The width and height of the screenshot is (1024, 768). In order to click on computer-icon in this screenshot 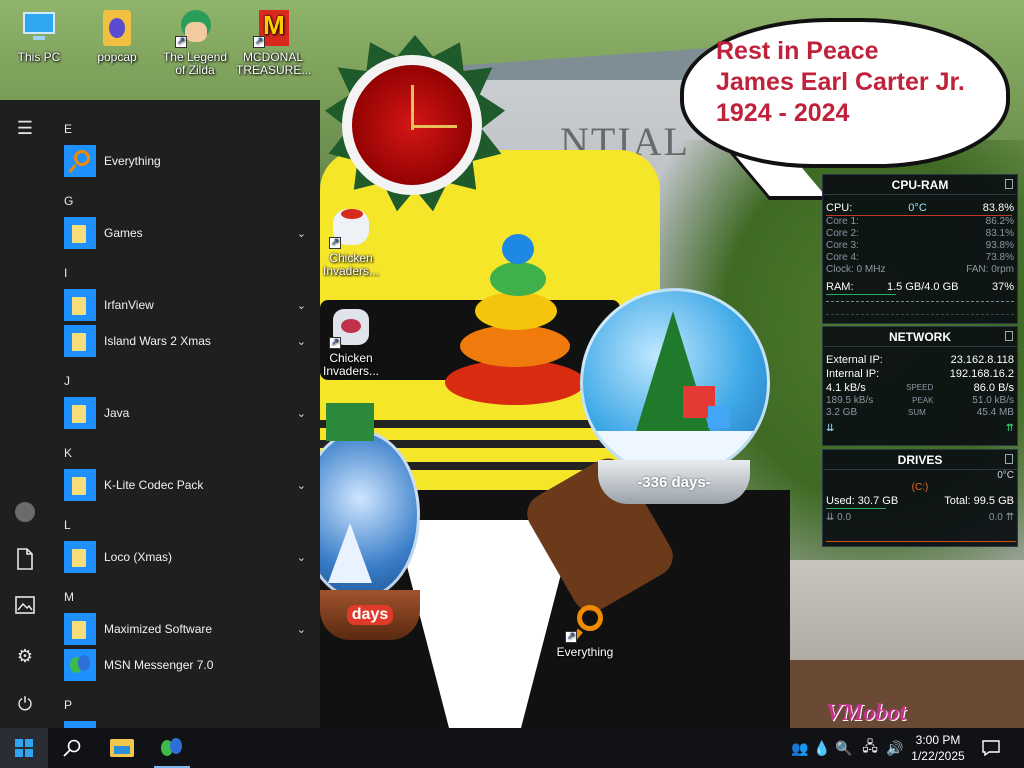, I will do `click(39, 28)`.